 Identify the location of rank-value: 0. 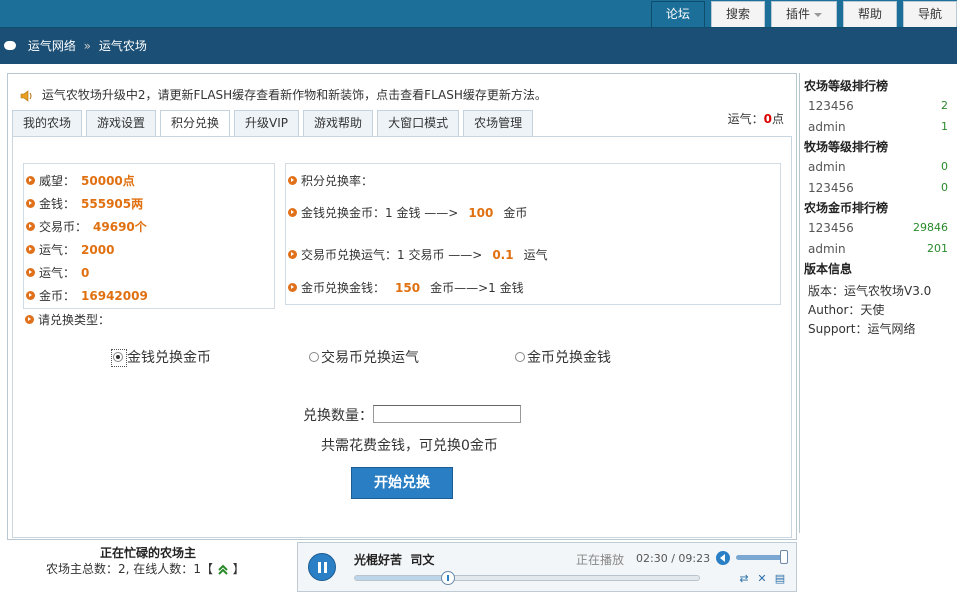
(944, 166).